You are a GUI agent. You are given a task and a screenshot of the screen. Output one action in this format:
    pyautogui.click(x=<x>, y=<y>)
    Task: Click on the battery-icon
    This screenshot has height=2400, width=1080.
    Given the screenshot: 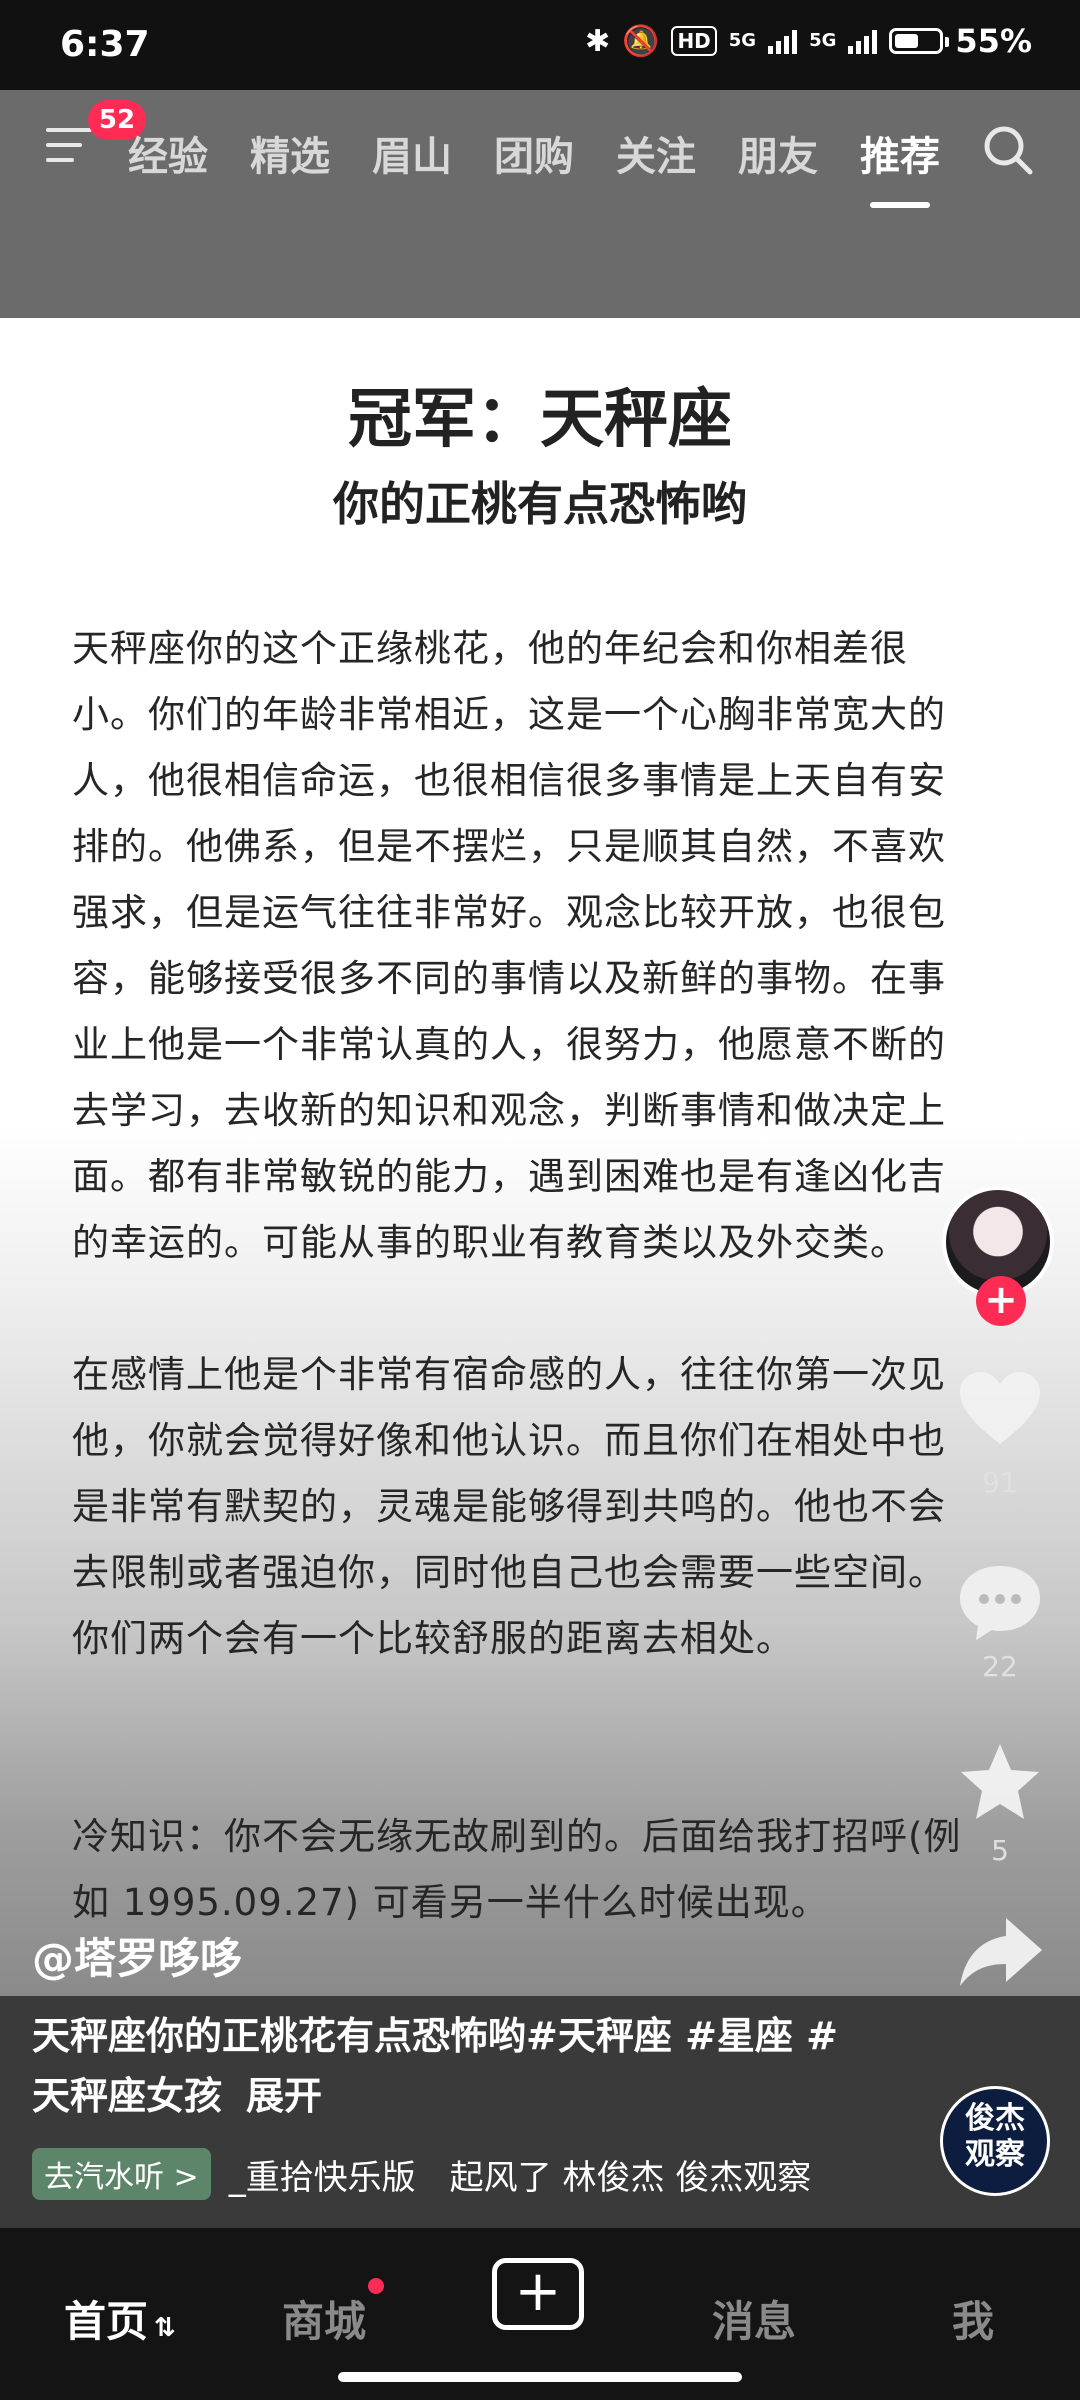 What is the action you would take?
    pyautogui.click(x=919, y=41)
    